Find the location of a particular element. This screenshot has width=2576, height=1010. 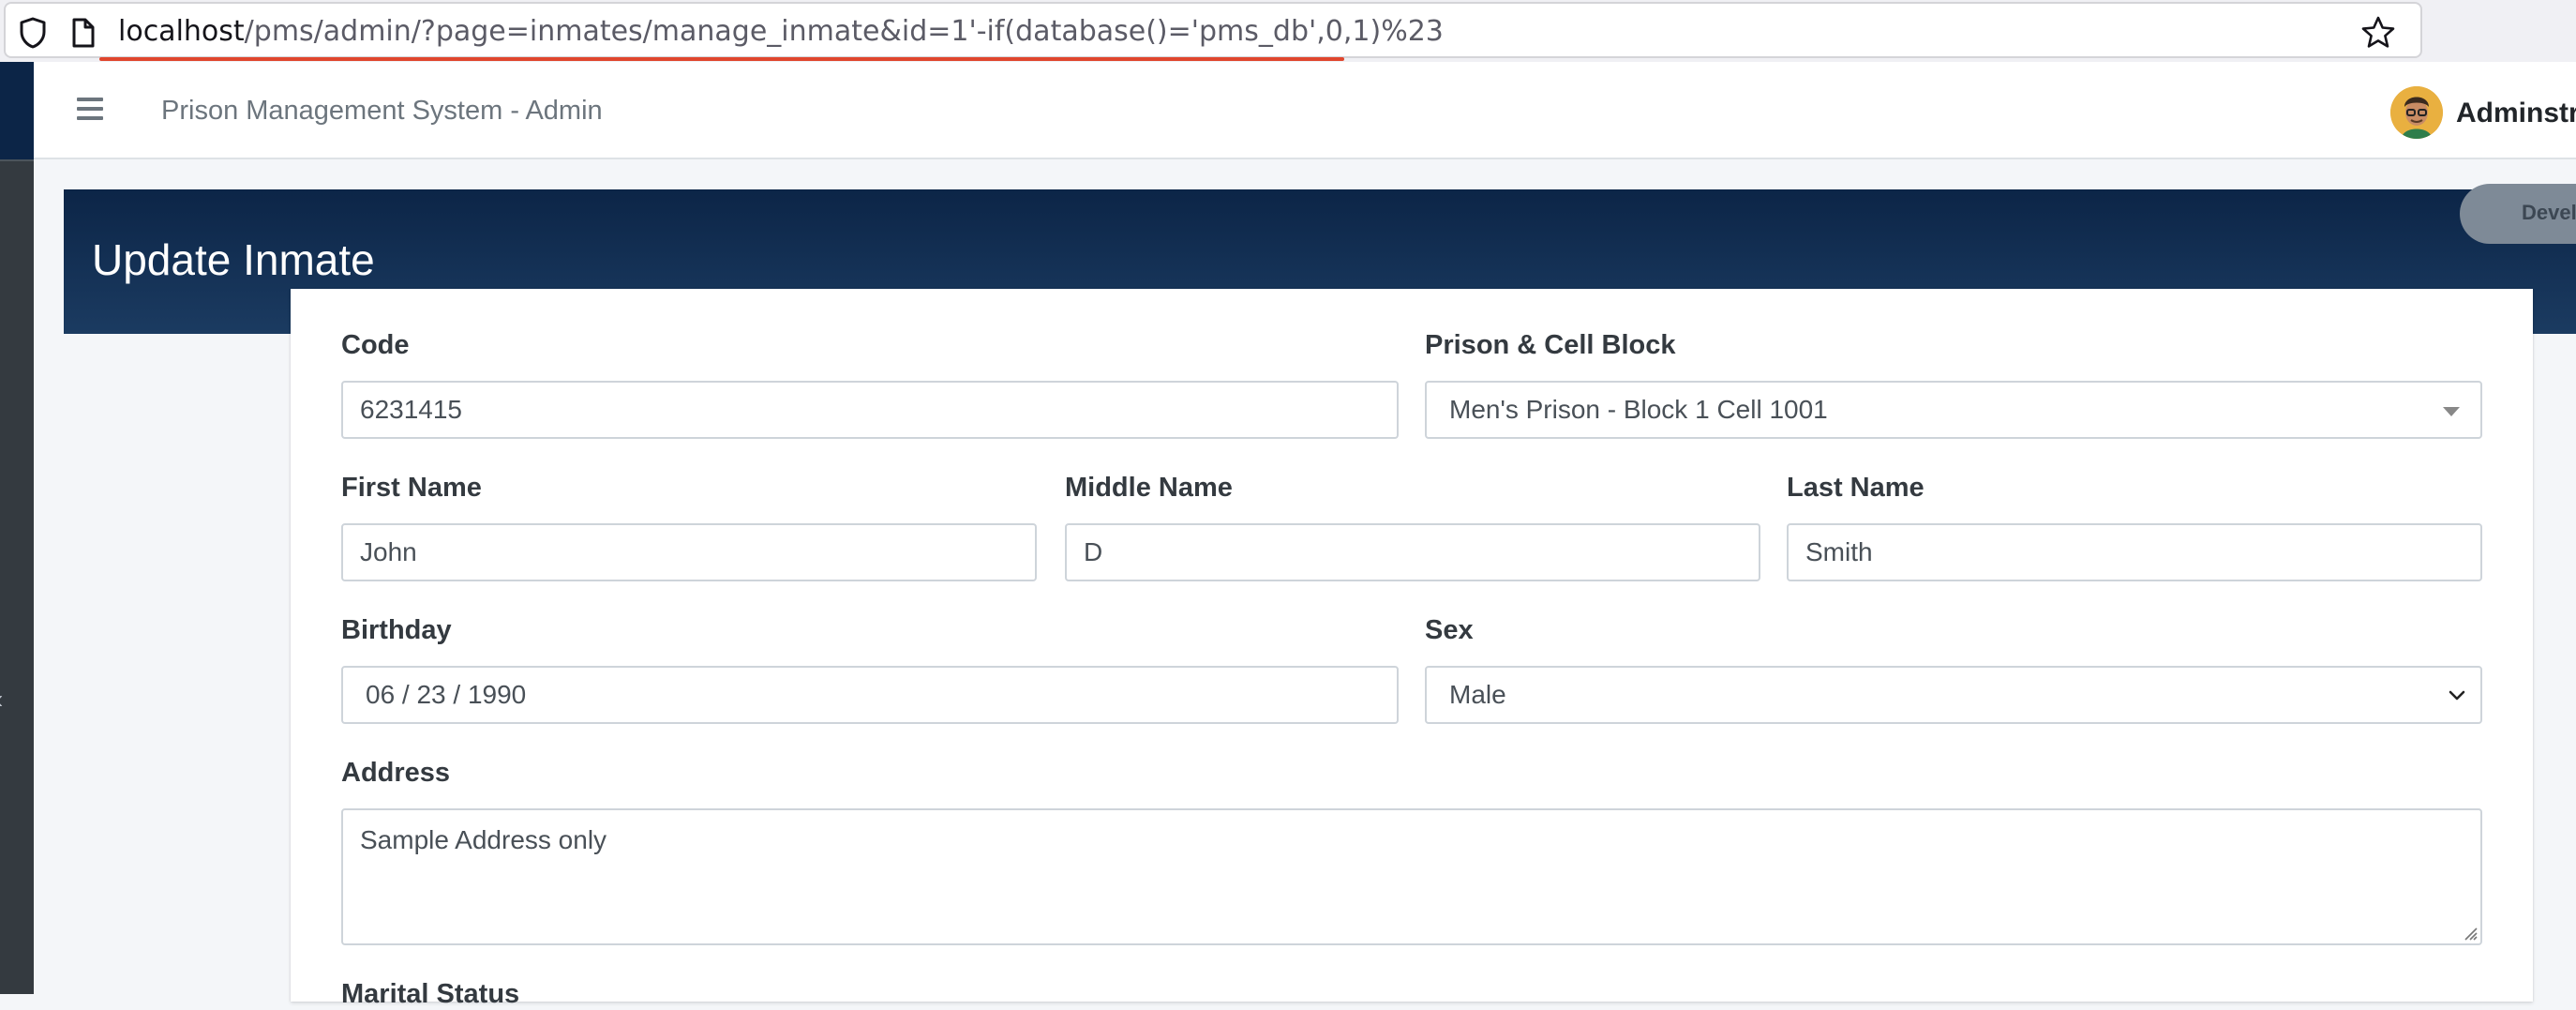

url-spellcheck-underline is located at coordinates (721, 59).